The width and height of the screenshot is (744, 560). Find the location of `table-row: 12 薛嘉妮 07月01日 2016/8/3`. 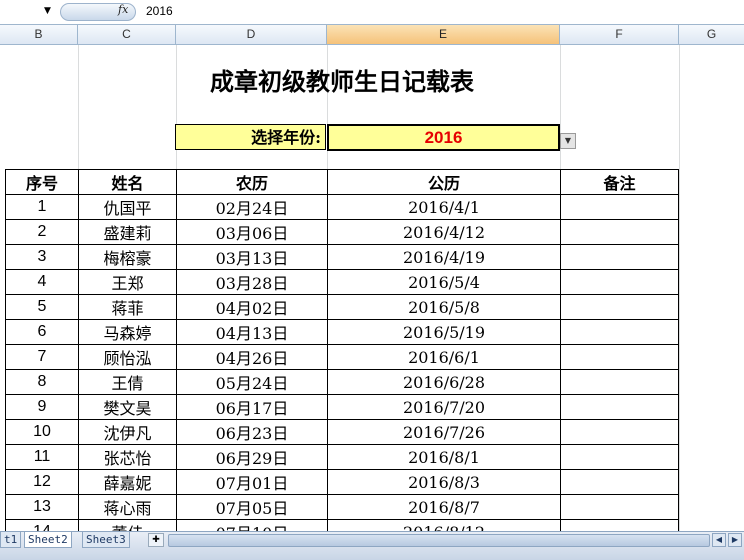

table-row: 12 薛嘉妮 07月01日 2016/8/3 is located at coordinates (342, 482).